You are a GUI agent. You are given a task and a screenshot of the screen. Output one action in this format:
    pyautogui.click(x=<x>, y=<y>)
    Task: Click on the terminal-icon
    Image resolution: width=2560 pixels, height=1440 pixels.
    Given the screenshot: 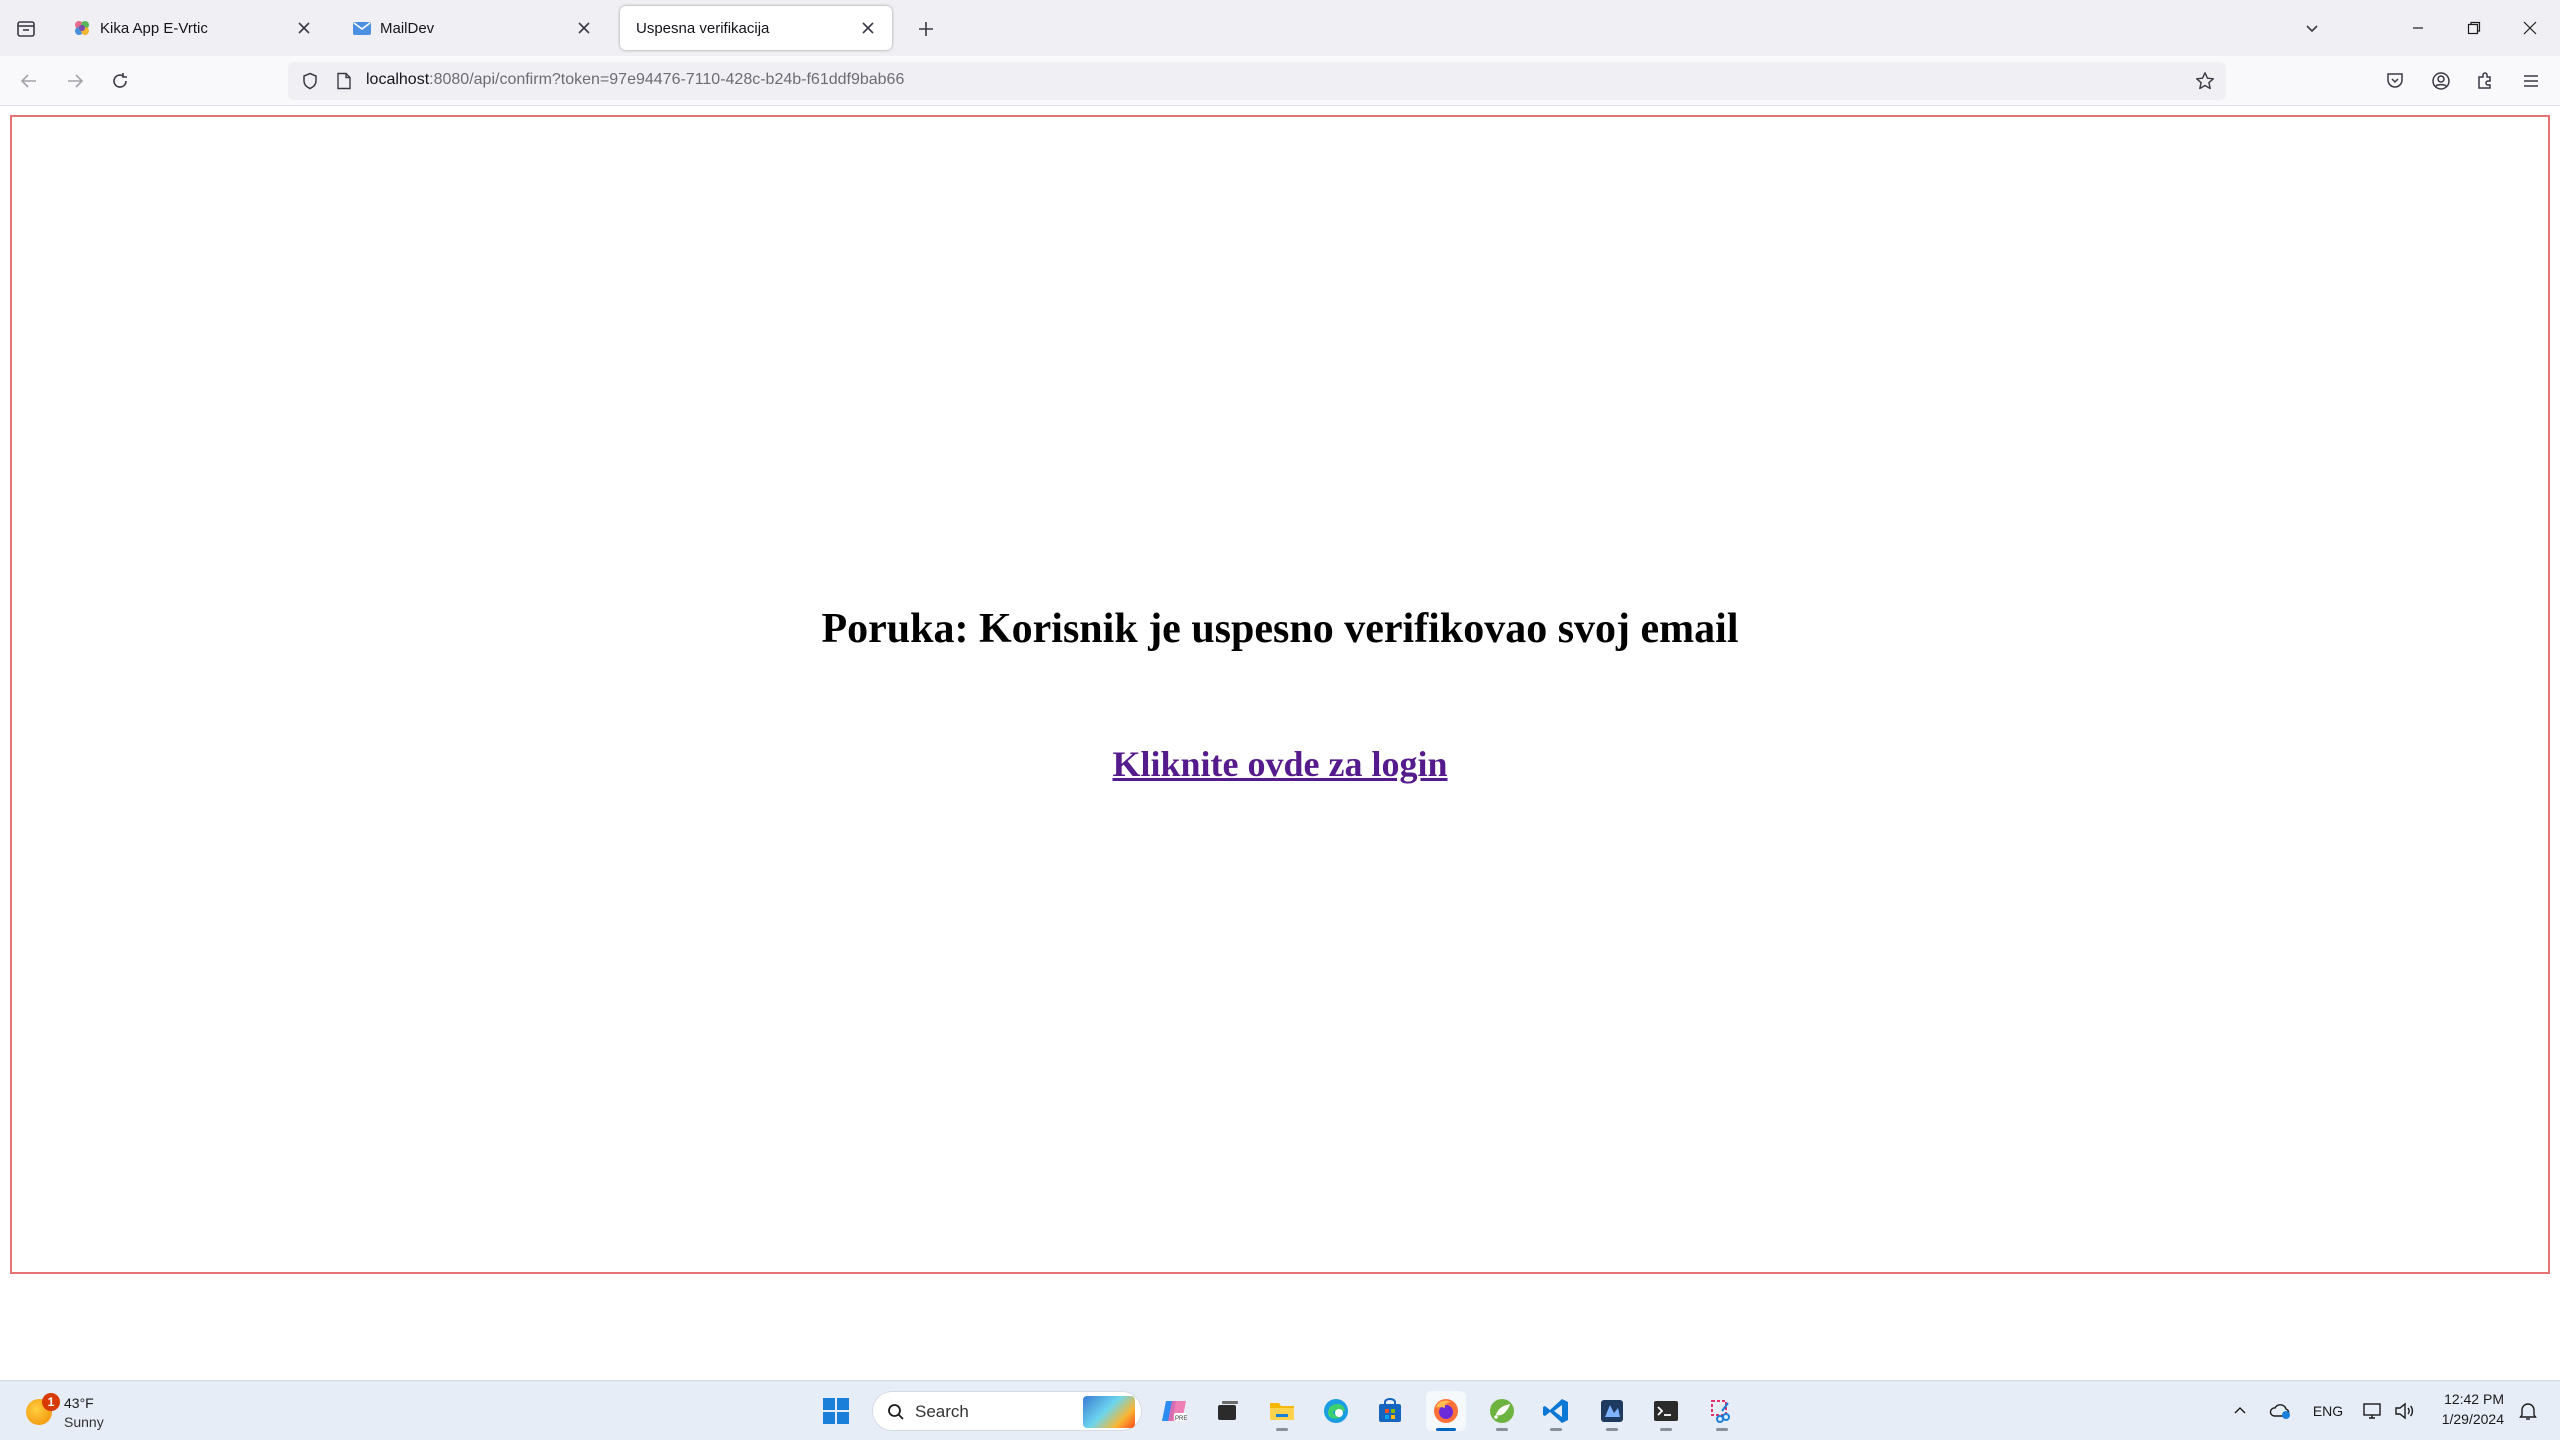 What is the action you would take?
    pyautogui.click(x=1666, y=1411)
    